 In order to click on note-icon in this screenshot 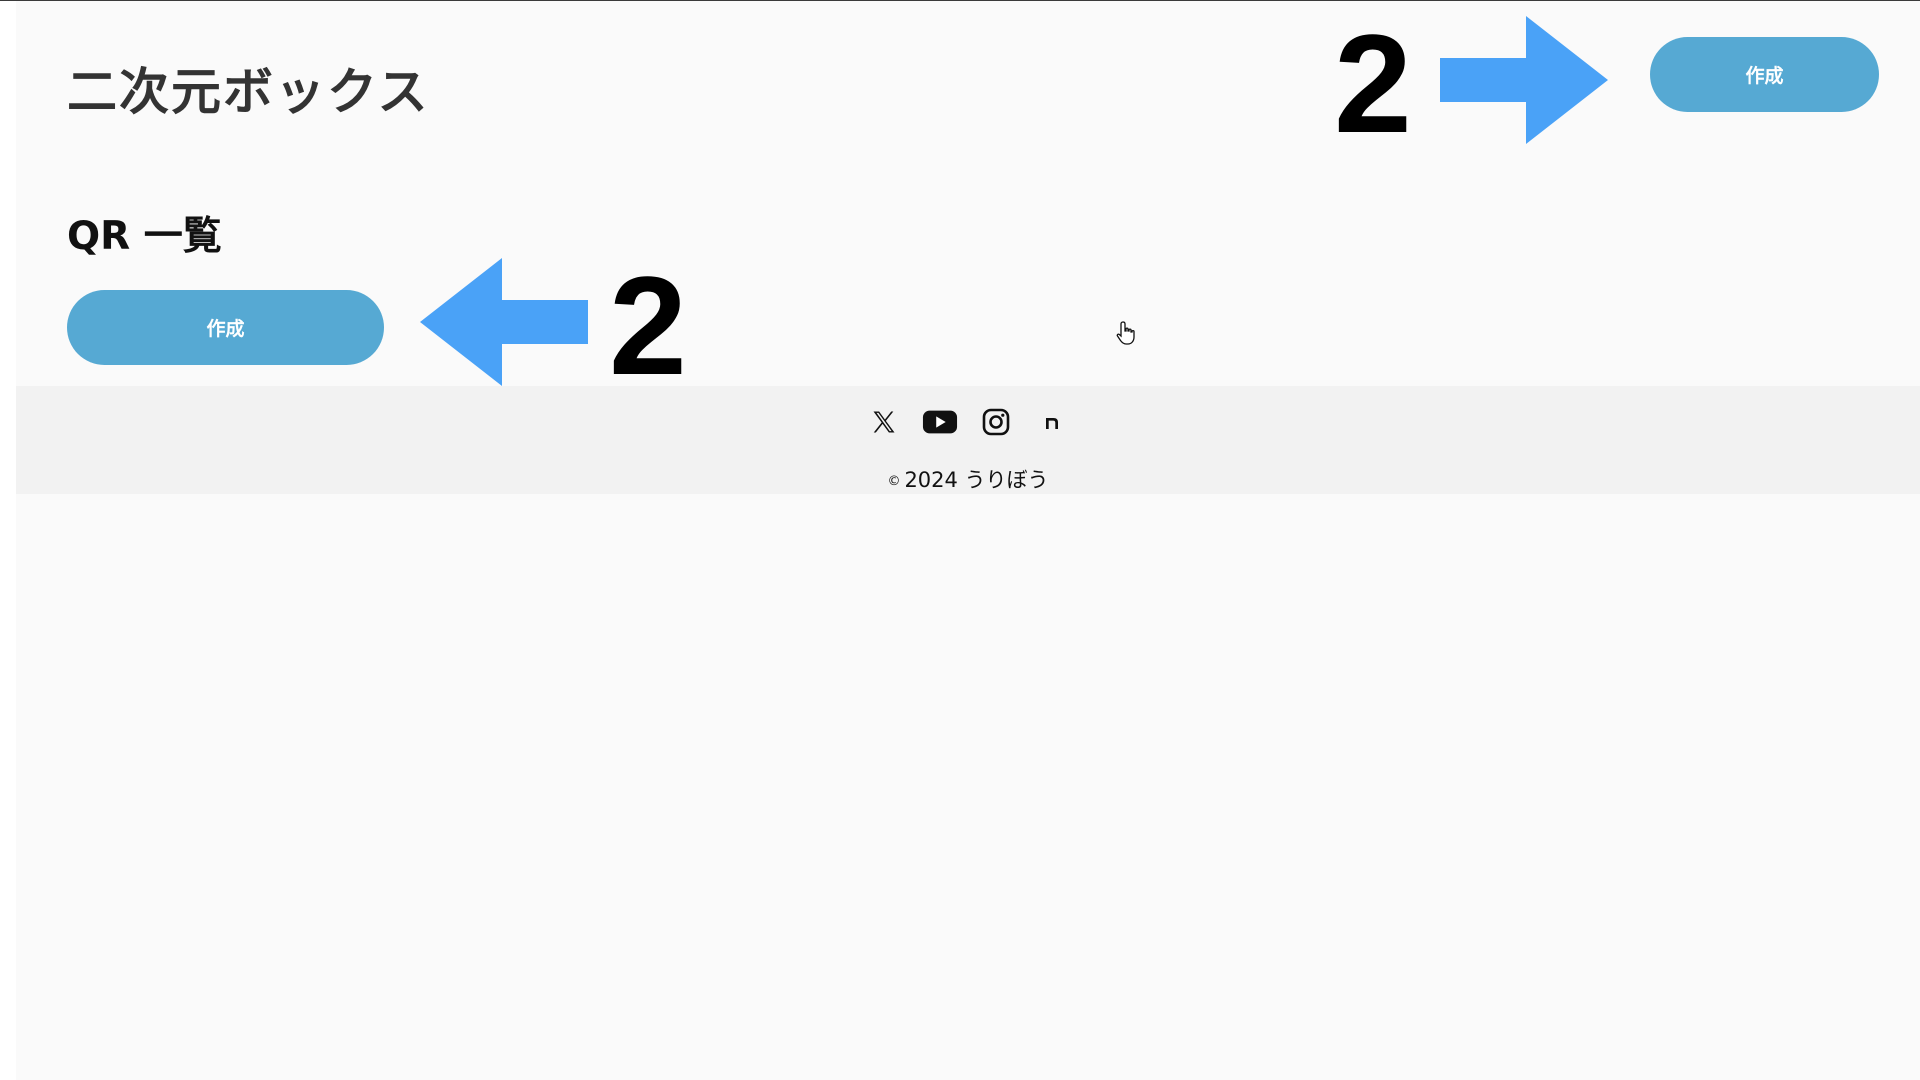, I will do `click(1052, 423)`.